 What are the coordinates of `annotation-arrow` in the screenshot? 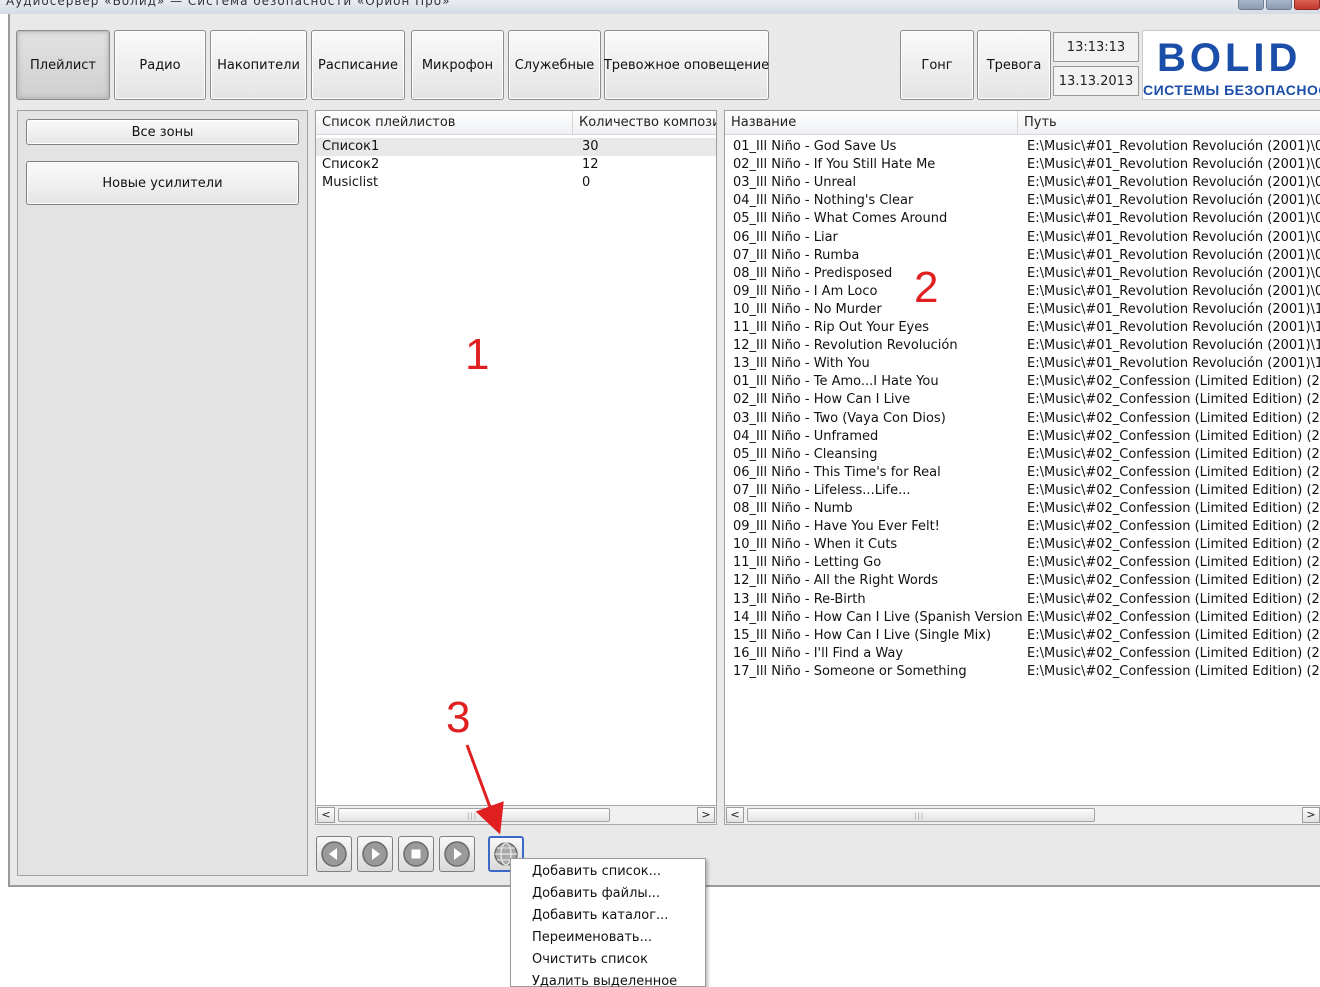 It's located at (484, 789).